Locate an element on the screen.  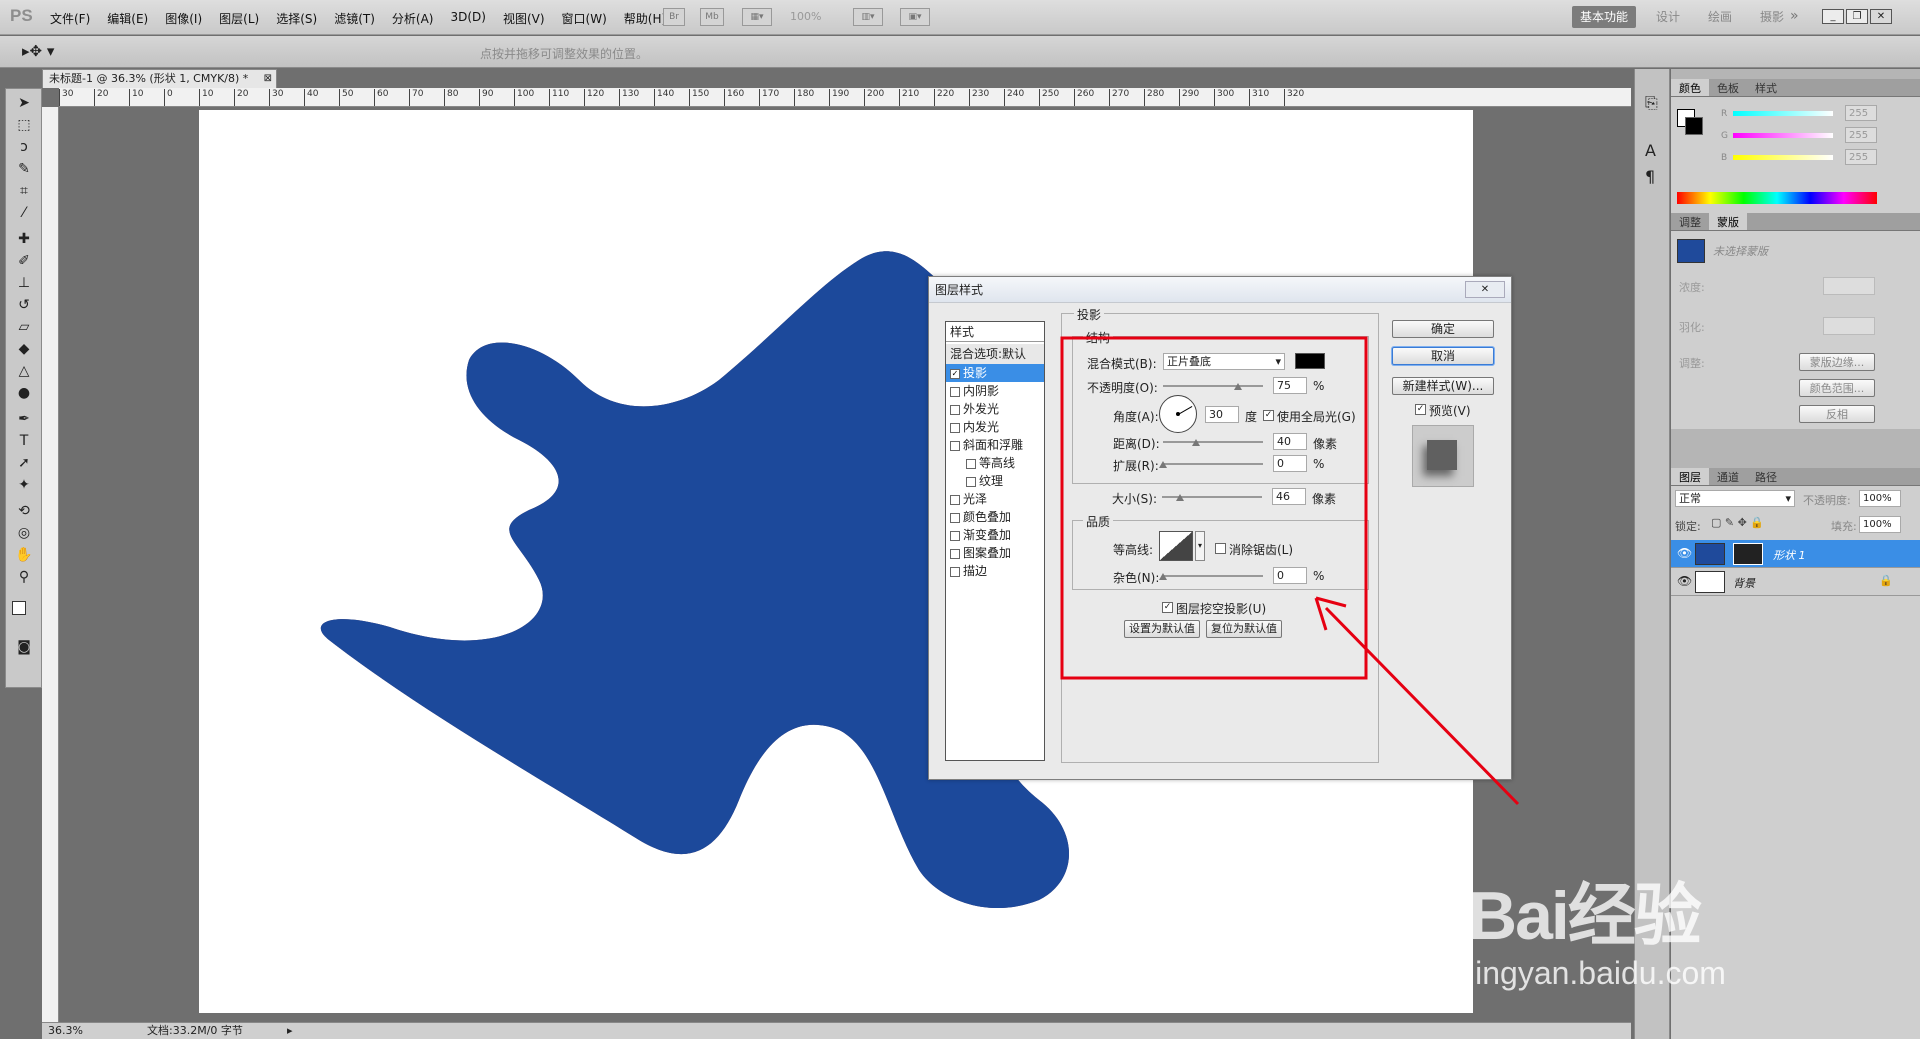
quick-select-tool-icon: ✎ is located at coordinates (24, 169).